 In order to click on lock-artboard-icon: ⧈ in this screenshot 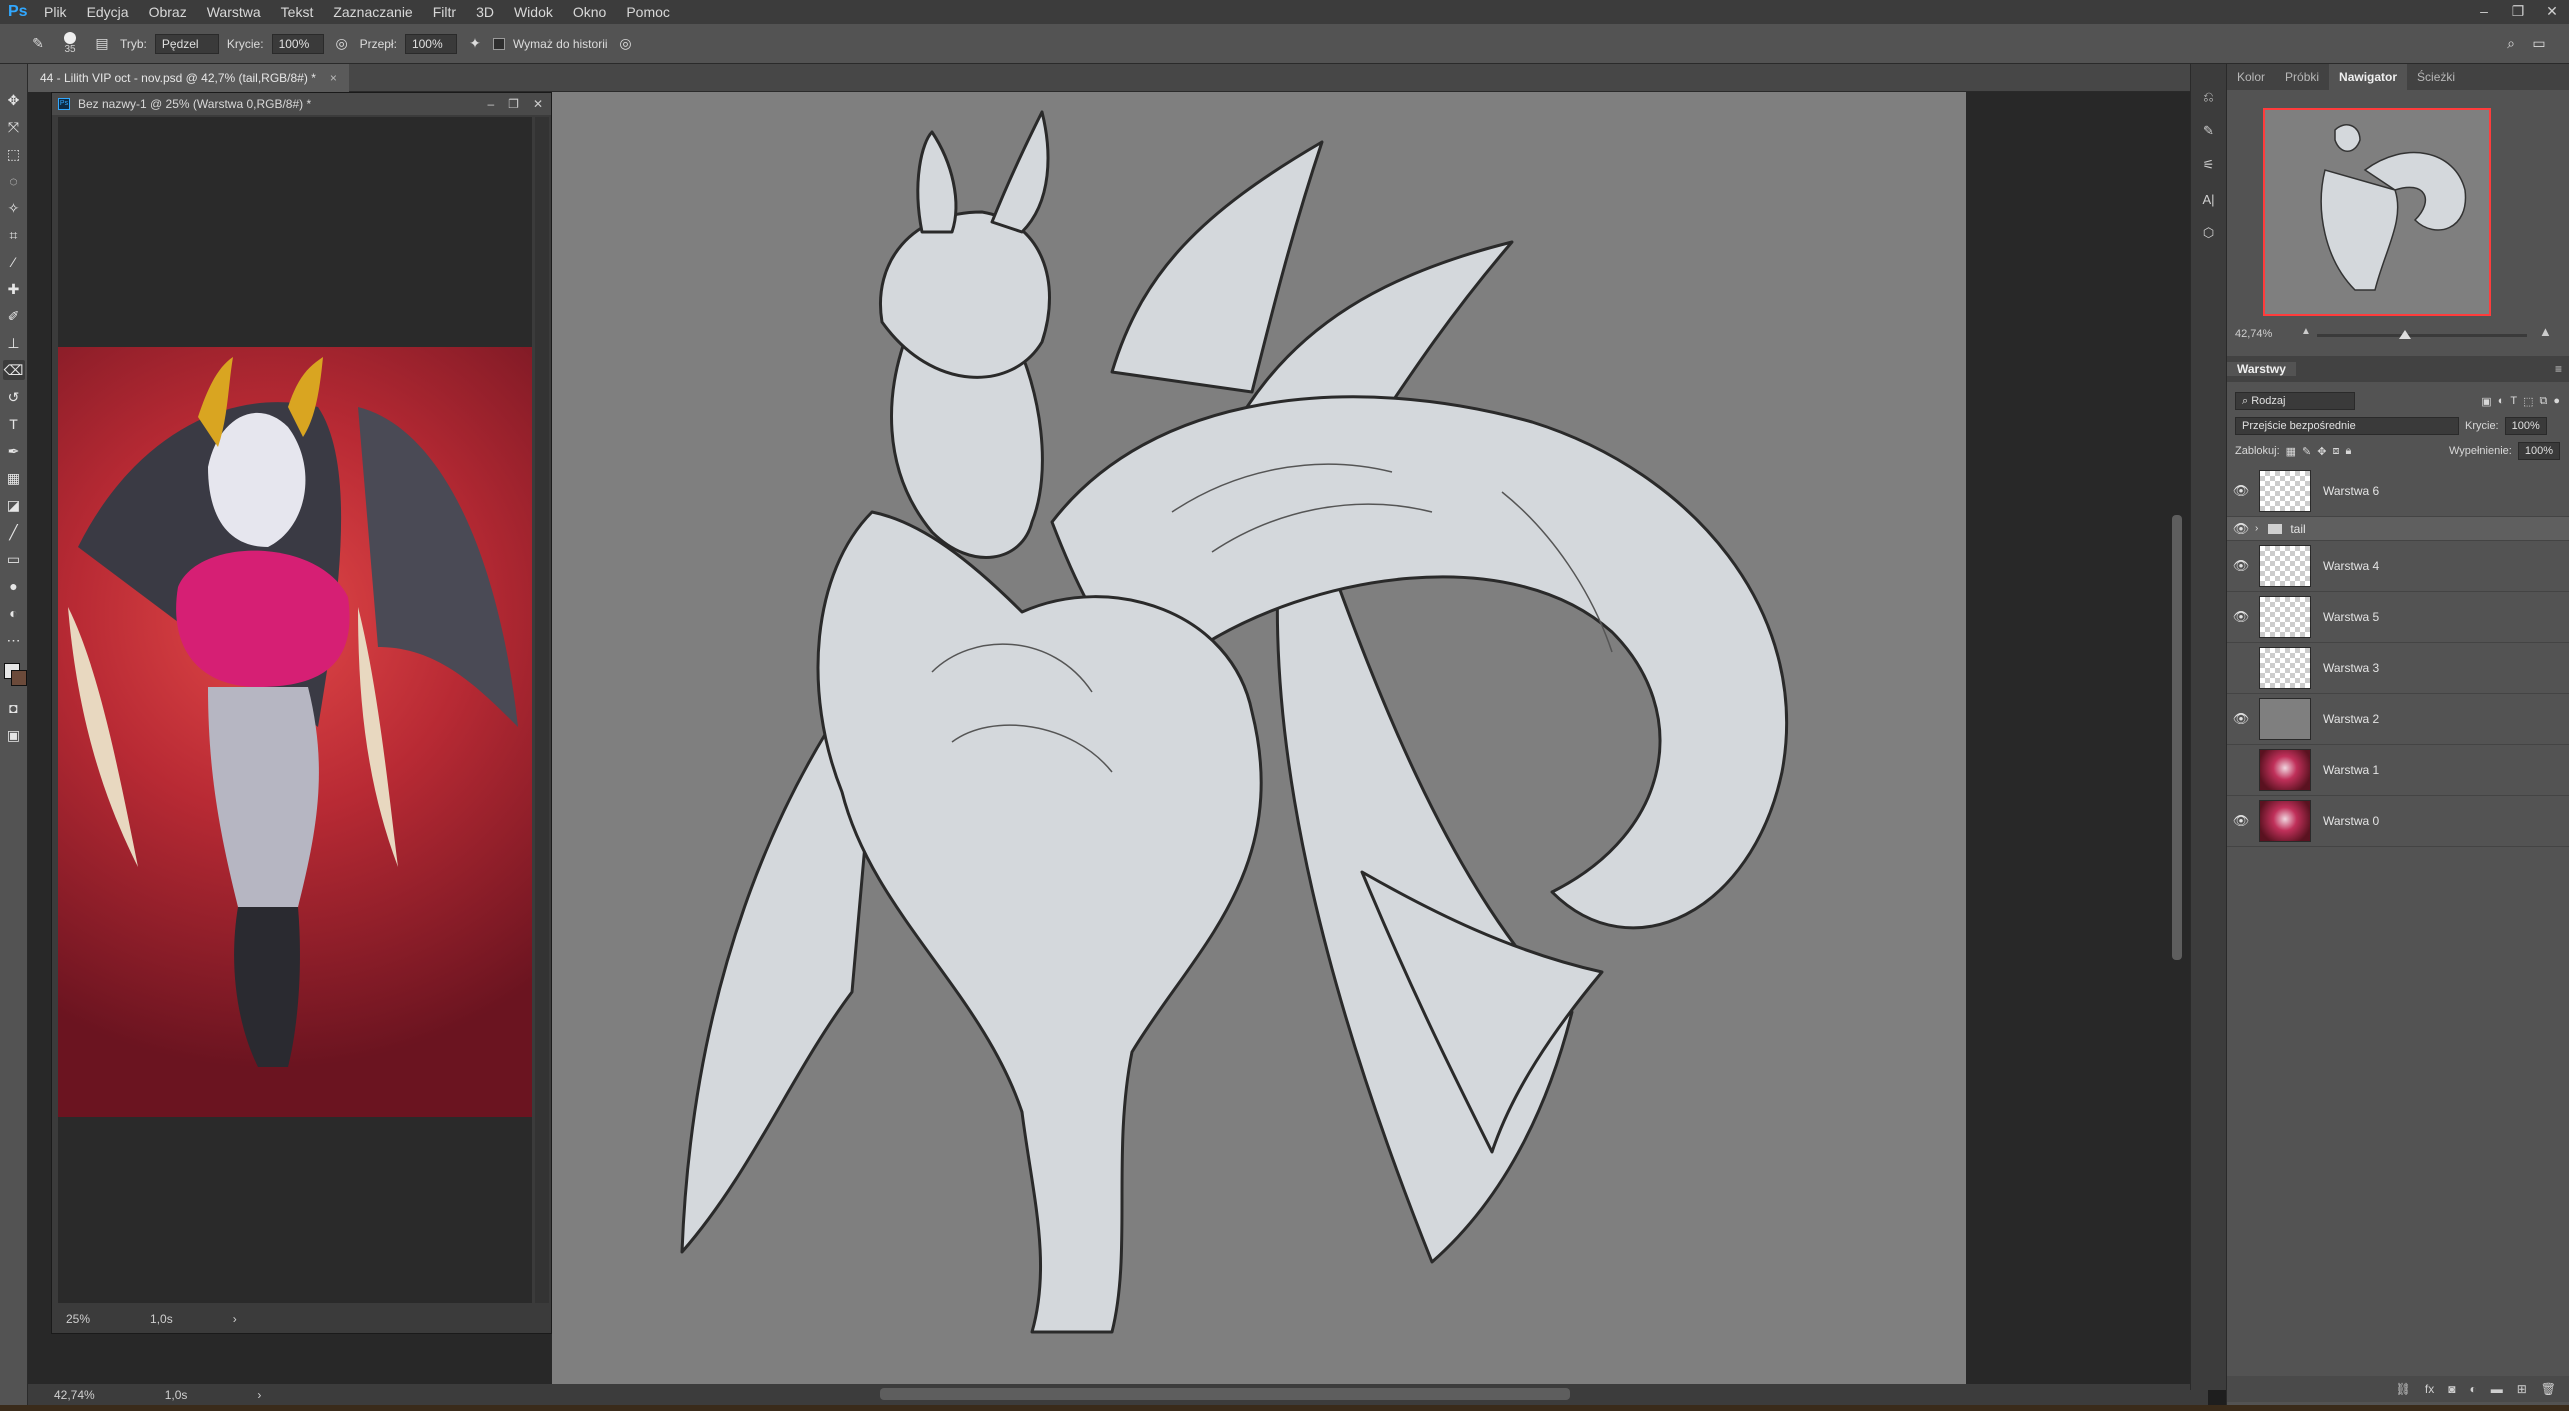, I will do `click(2335, 451)`.